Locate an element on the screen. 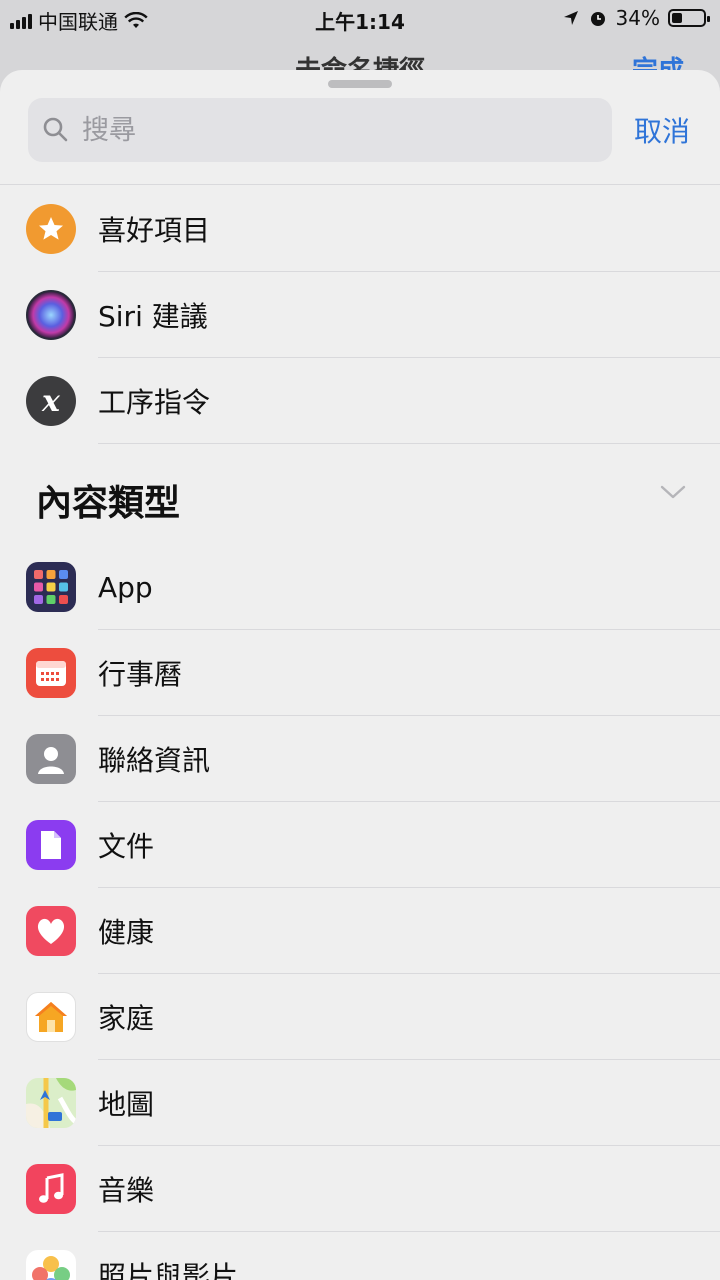  search-field is located at coordinates (320, 130).